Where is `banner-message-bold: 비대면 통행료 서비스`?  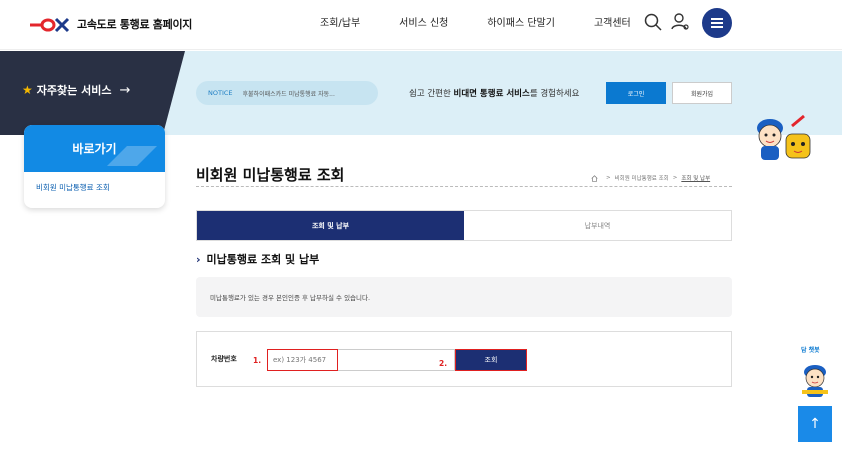 banner-message-bold: 비대면 통행료 서비스 is located at coordinates (491, 94).